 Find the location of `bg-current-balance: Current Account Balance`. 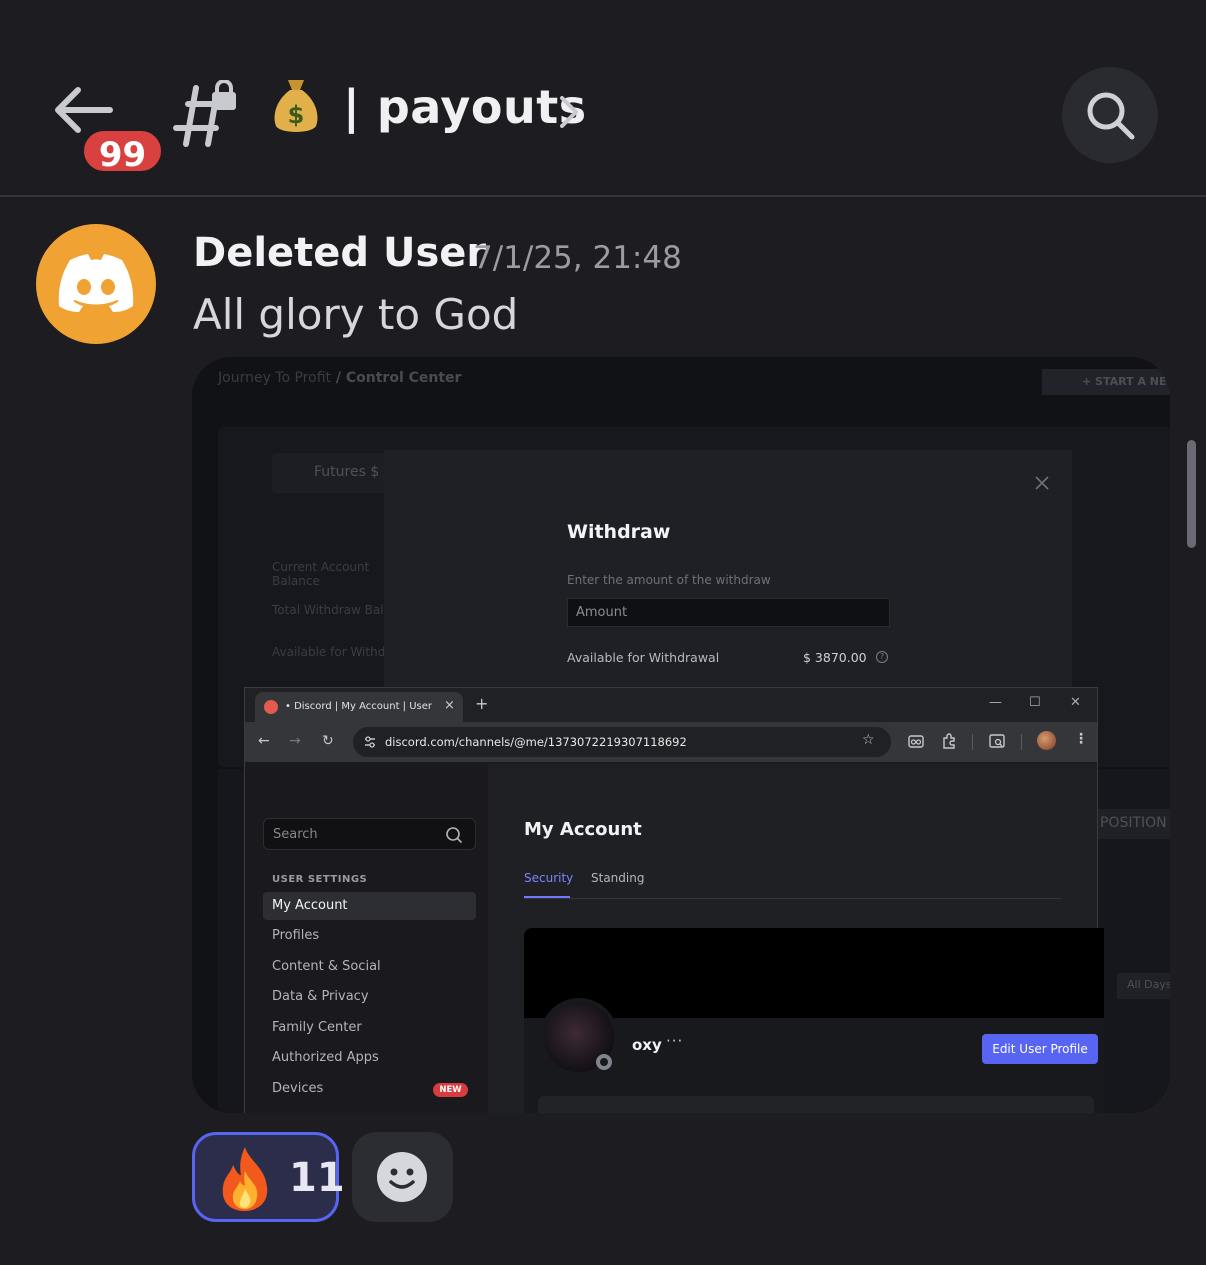

bg-current-balance: Current Account Balance is located at coordinates (321, 574).